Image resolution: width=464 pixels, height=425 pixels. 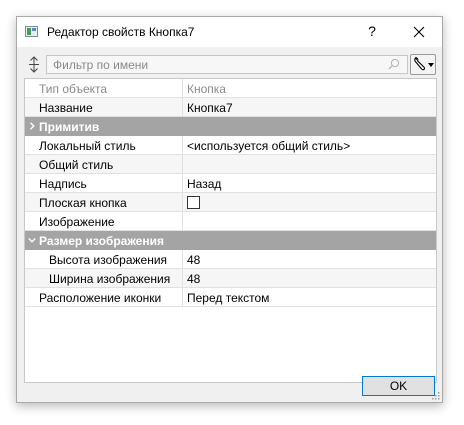 I want to click on property-name: Плоская кнопка, so click(x=83, y=203).